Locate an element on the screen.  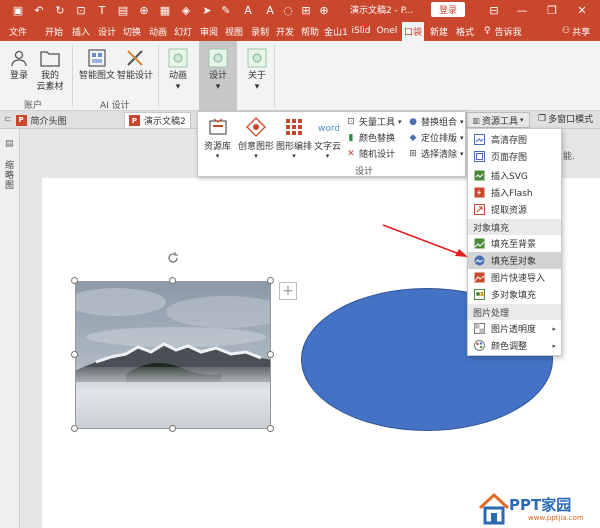
tab-view: 视图 is located at coordinates (234, 31).